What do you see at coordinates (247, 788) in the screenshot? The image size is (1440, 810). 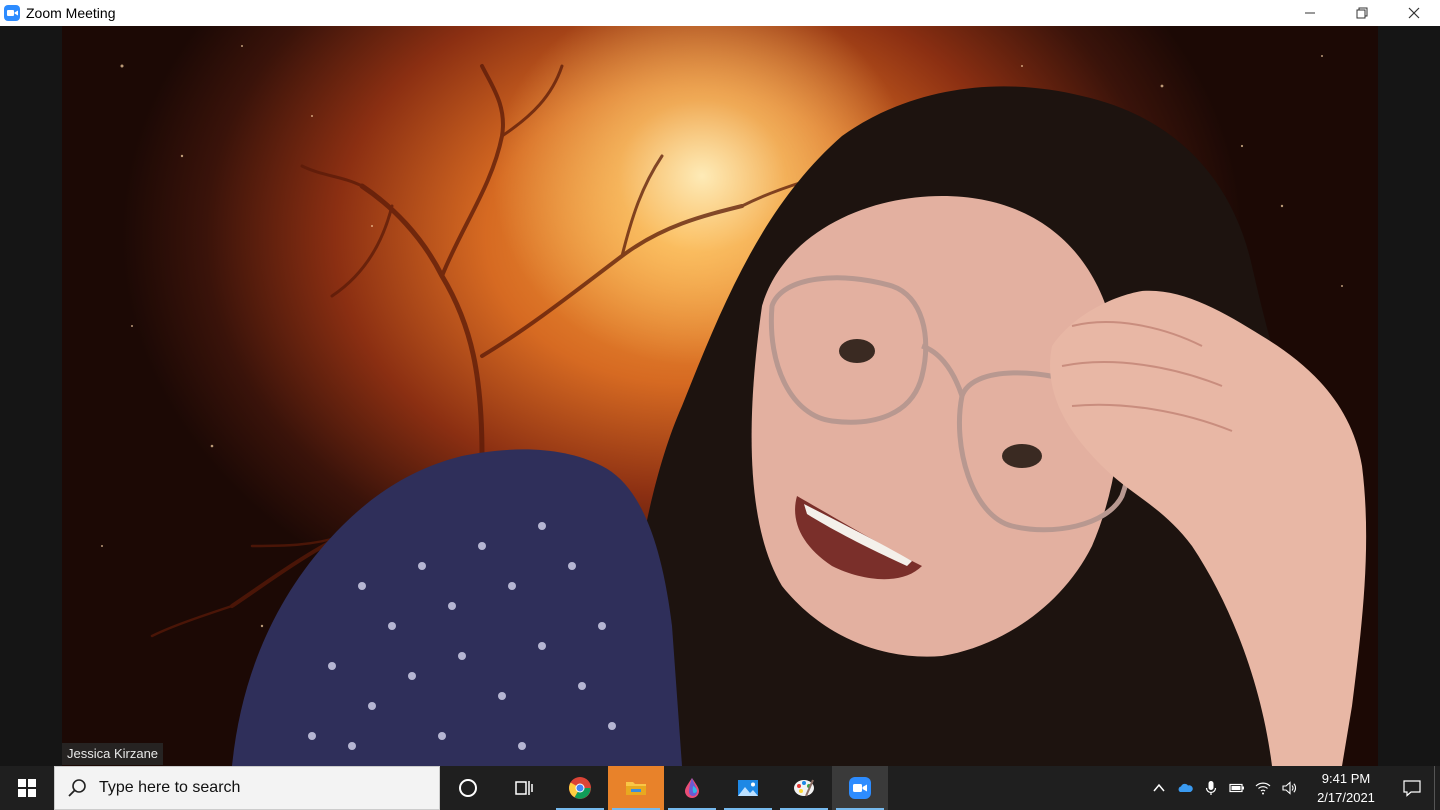 I see `taskbar-search-box: Type here to search` at bounding box center [247, 788].